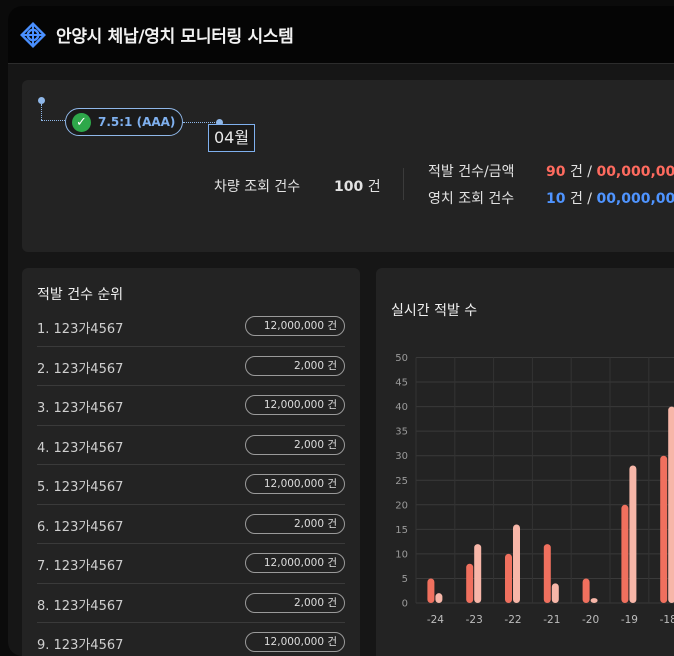 The height and width of the screenshot is (656, 674). I want to click on y-tick-label: 45, so click(401, 383).